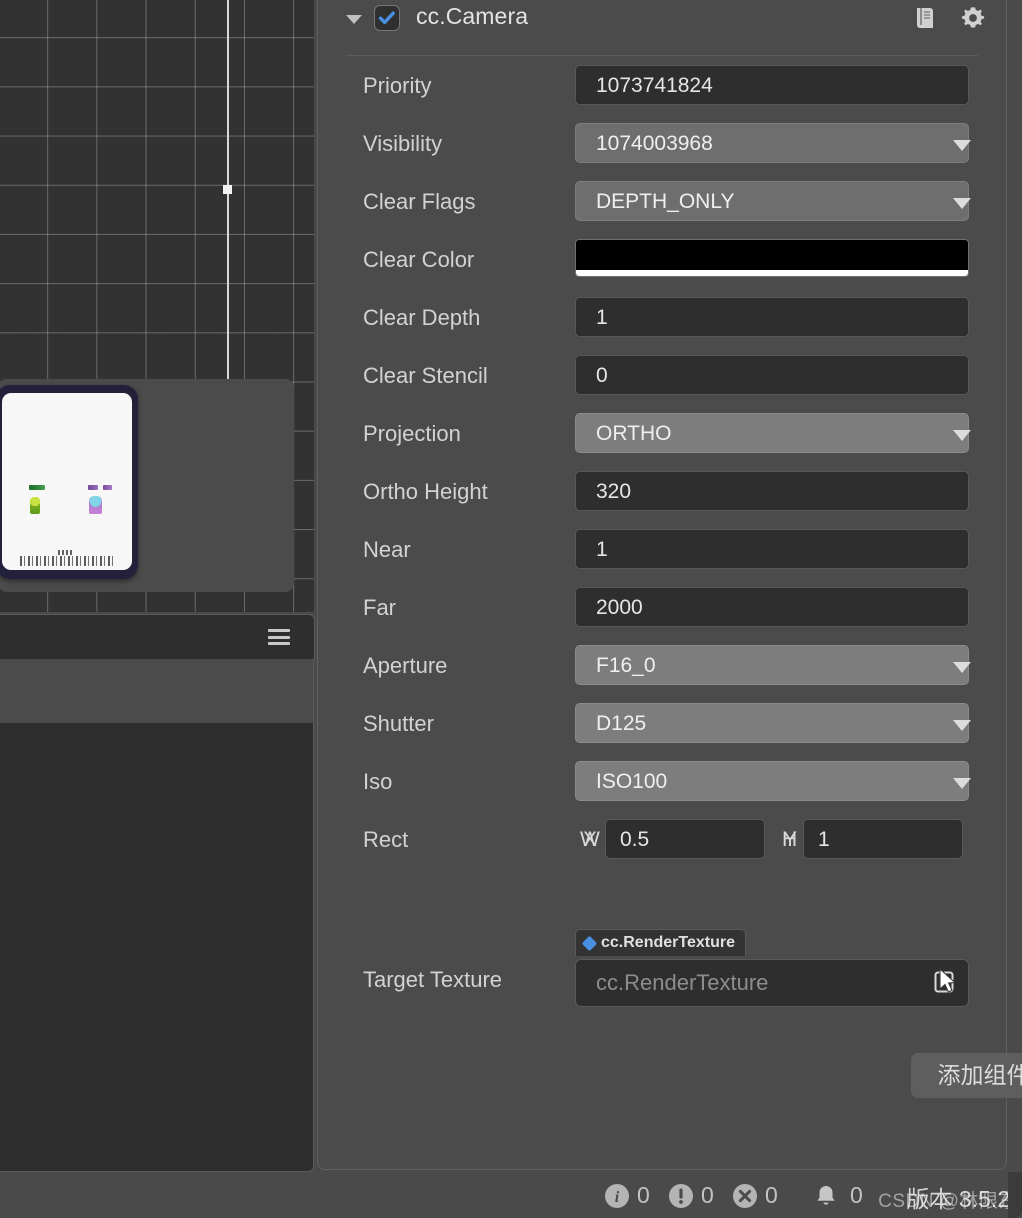 The width and height of the screenshot is (1022, 1218). What do you see at coordinates (387, 549) in the screenshot?
I see `label-near: Near` at bounding box center [387, 549].